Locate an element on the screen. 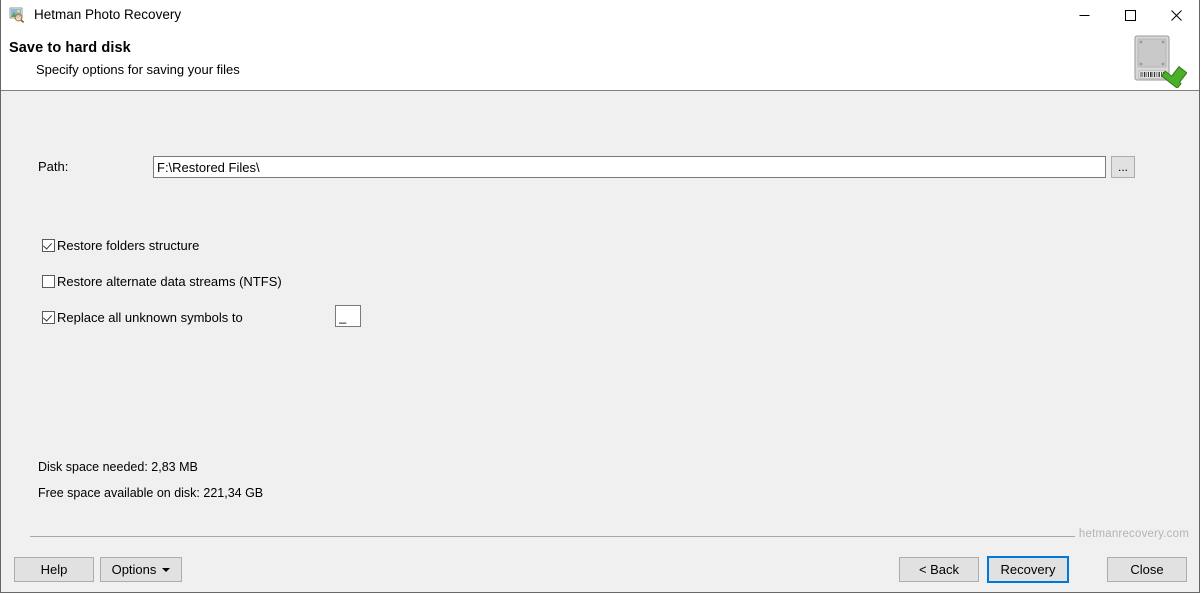 This screenshot has height=593, width=1200. checkbox-restore-folders-structure: Restore folders structure is located at coordinates (120, 245).